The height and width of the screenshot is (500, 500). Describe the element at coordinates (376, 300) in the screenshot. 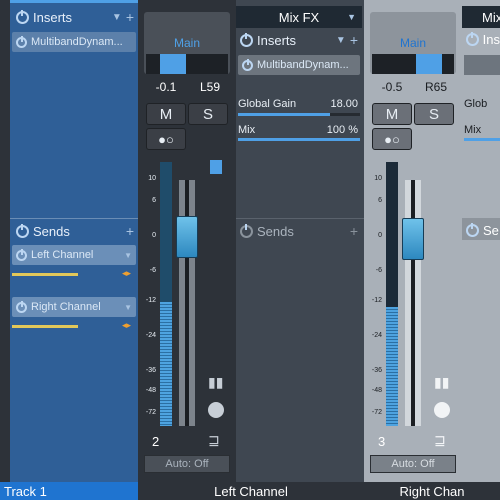

I see `meter-scale: 10 6 0 -6 -12 -24 -36 -48 -72` at that location.